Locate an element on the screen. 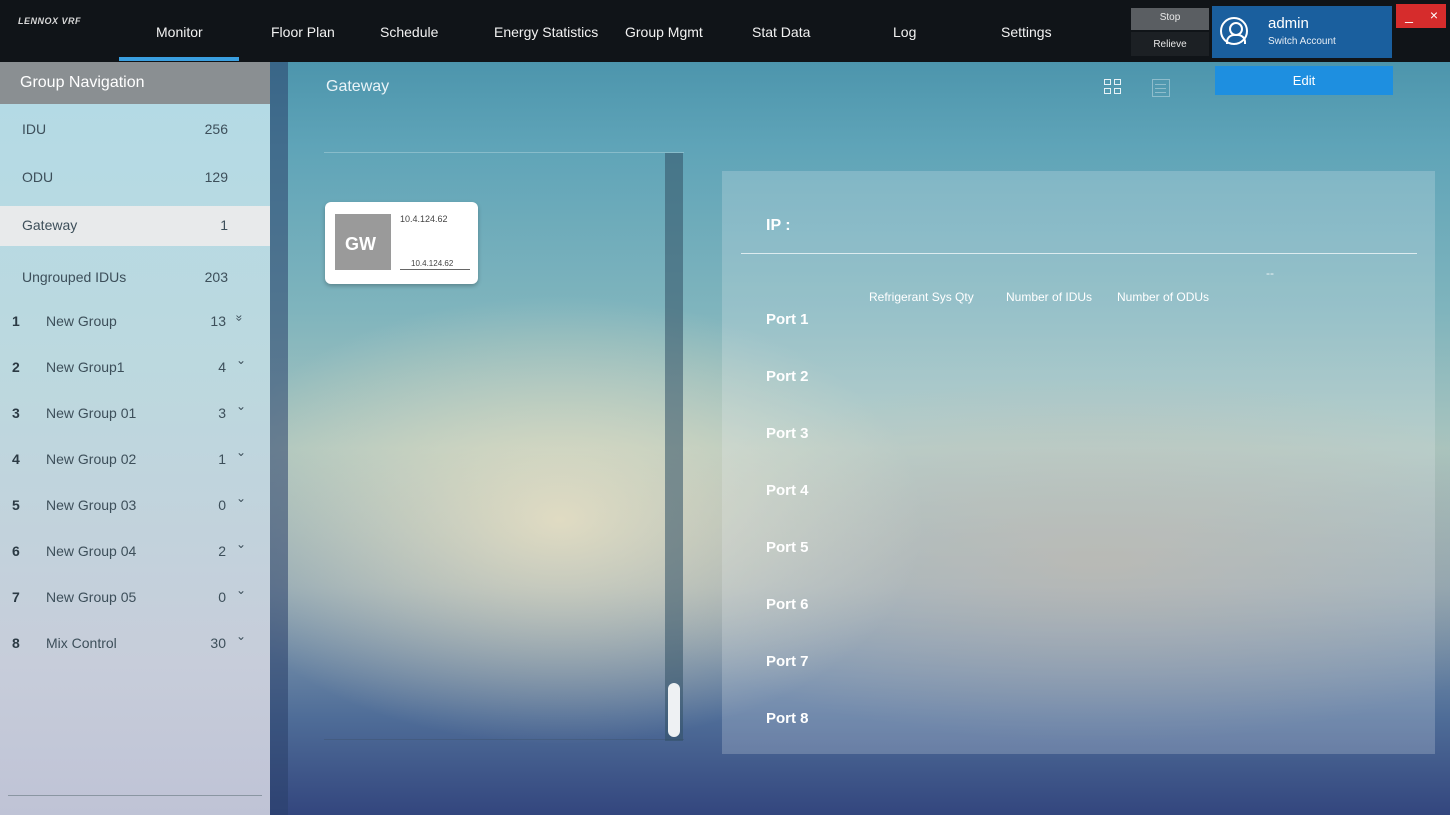  sidebar-item-count: 203 is located at coordinates (216, 277).